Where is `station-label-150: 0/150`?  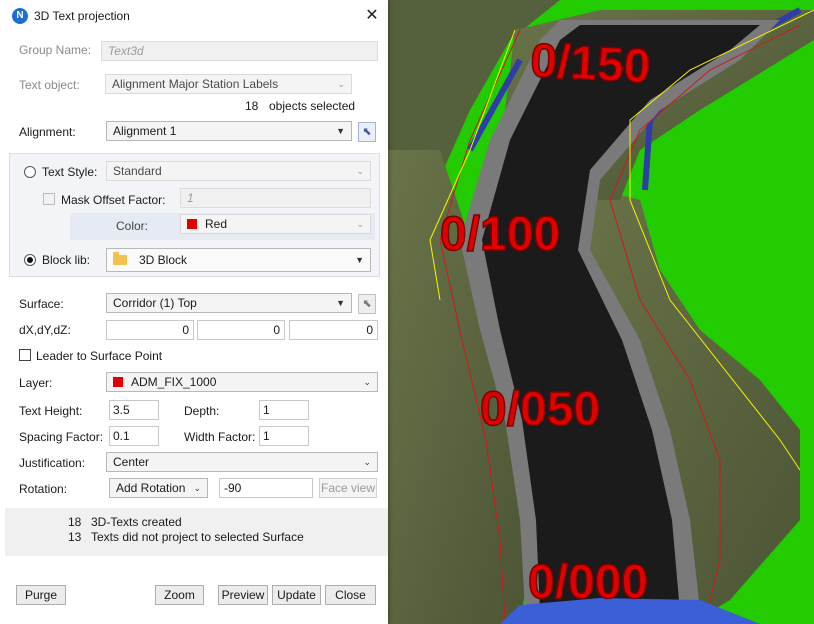 station-label-150: 0/150 is located at coordinates (590, 63).